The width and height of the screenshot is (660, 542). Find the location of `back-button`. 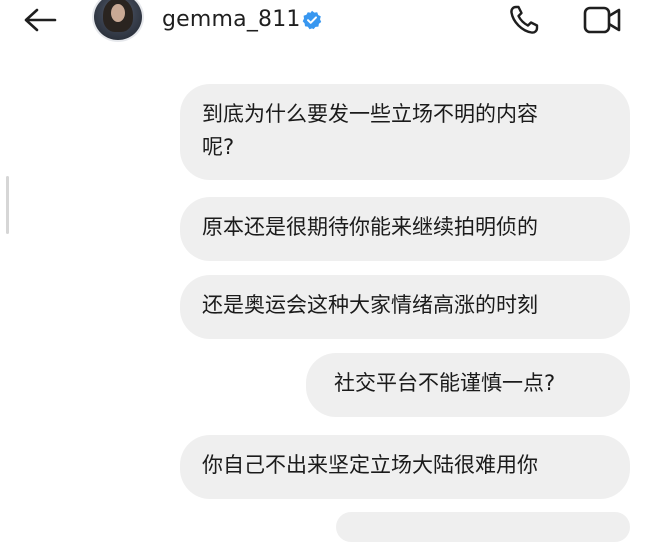

back-button is located at coordinates (40, 20).